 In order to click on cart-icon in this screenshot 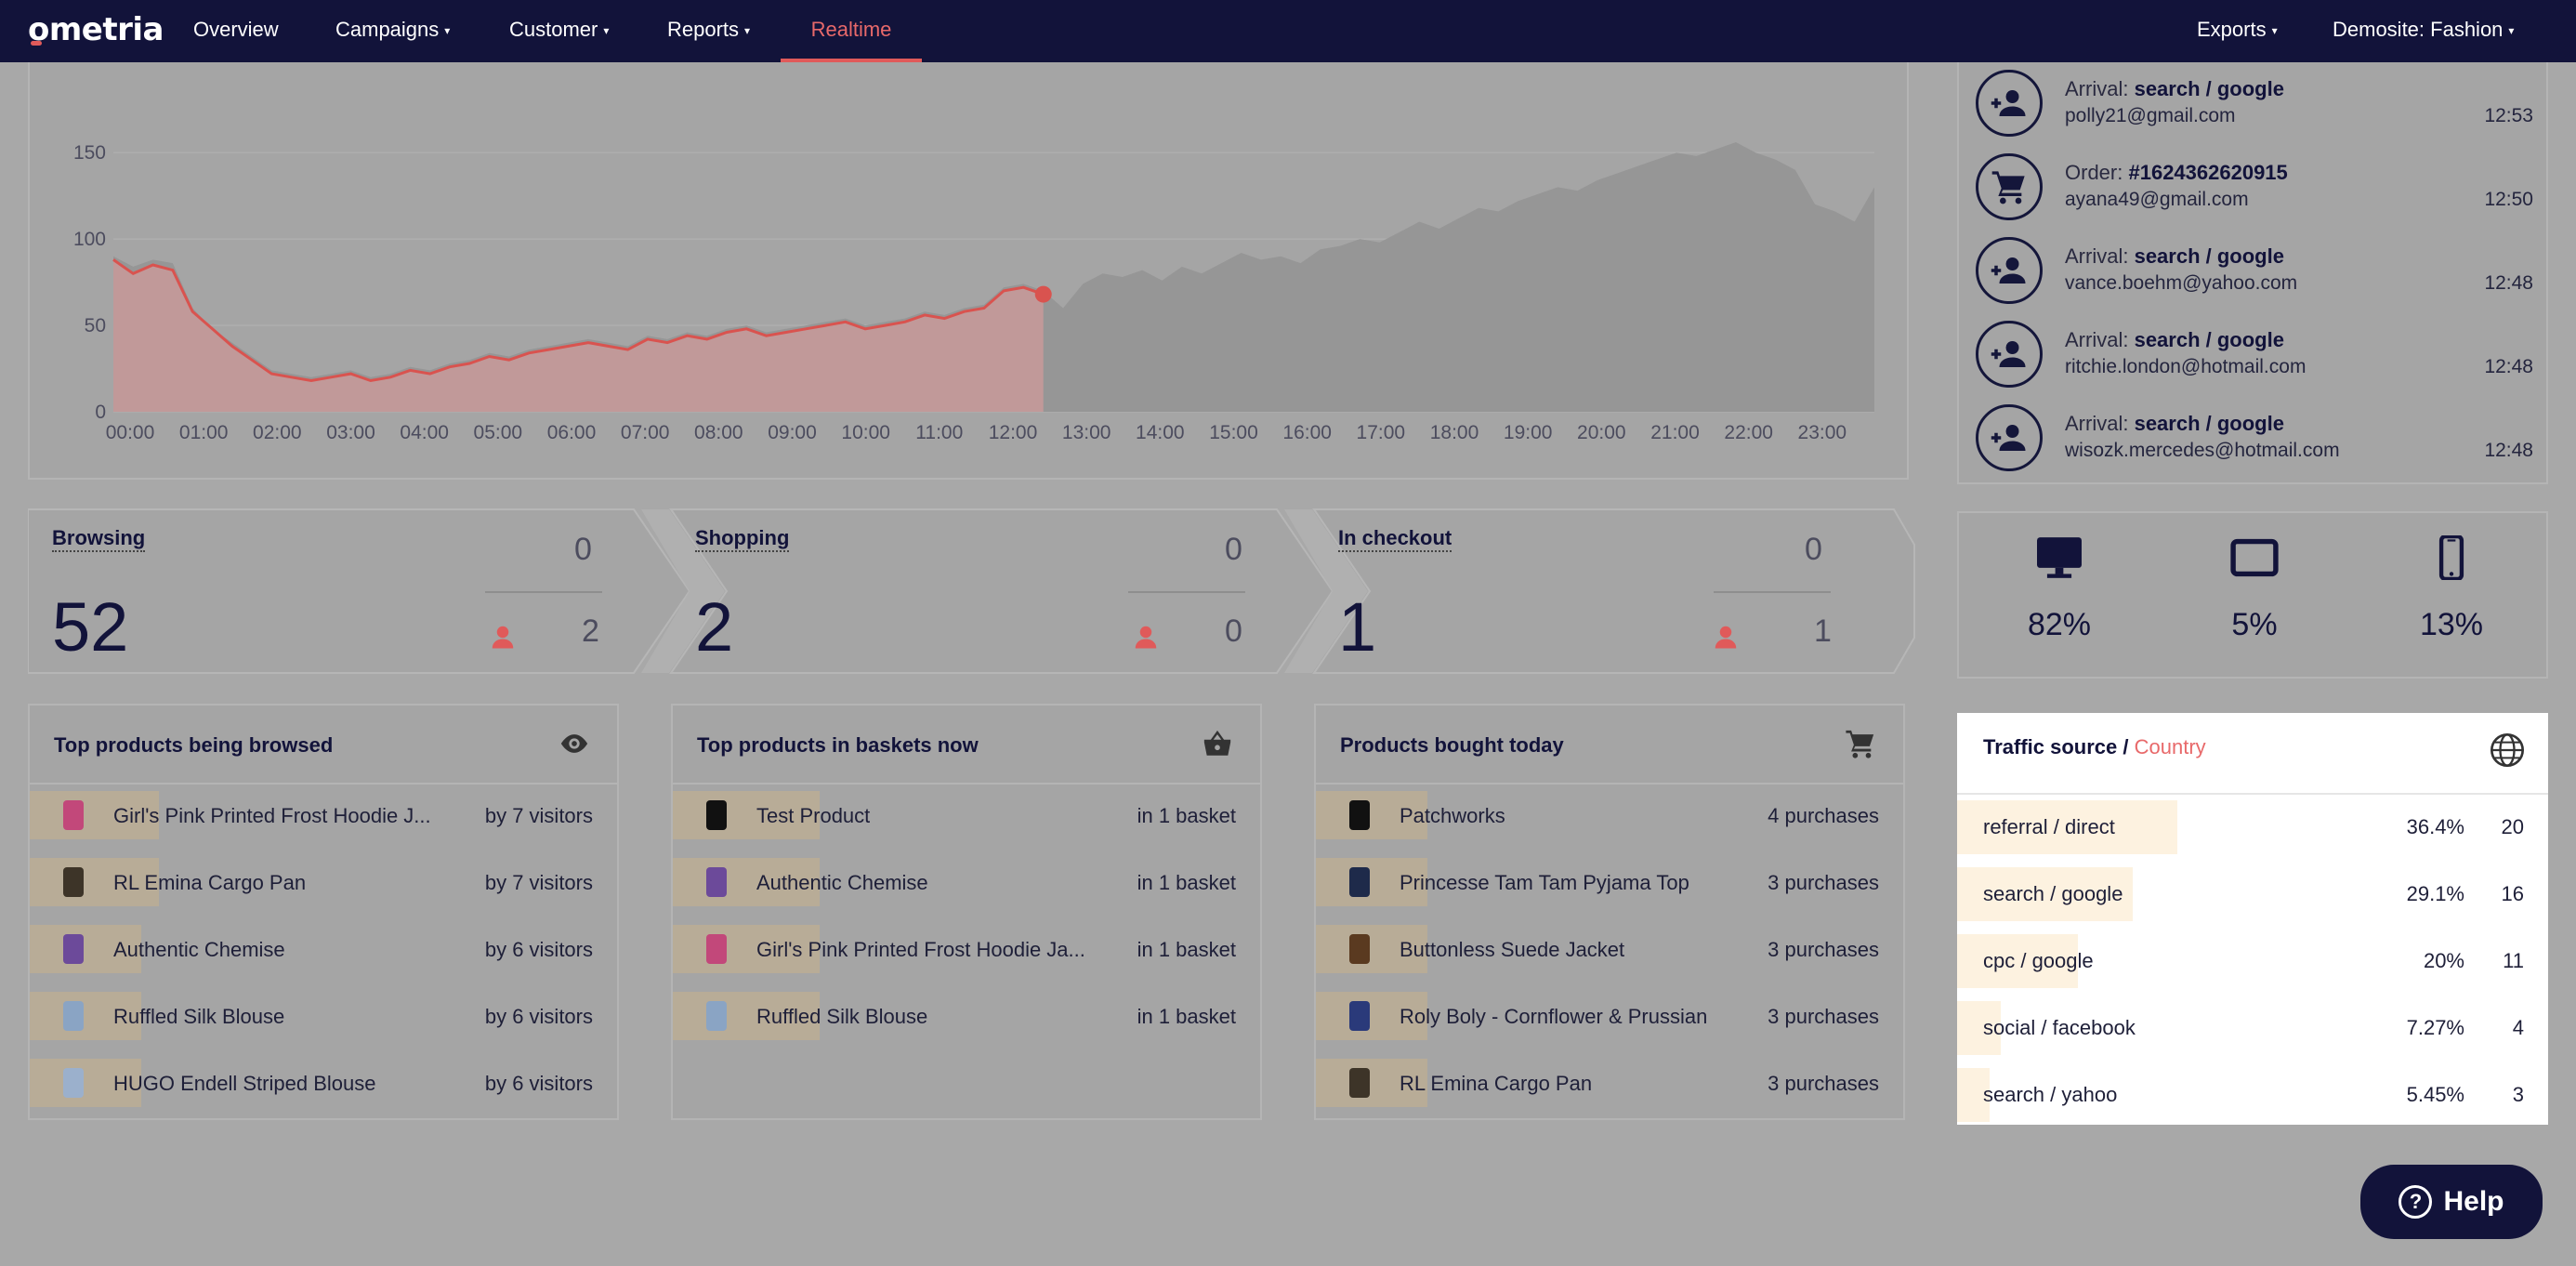, I will do `click(1860, 744)`.